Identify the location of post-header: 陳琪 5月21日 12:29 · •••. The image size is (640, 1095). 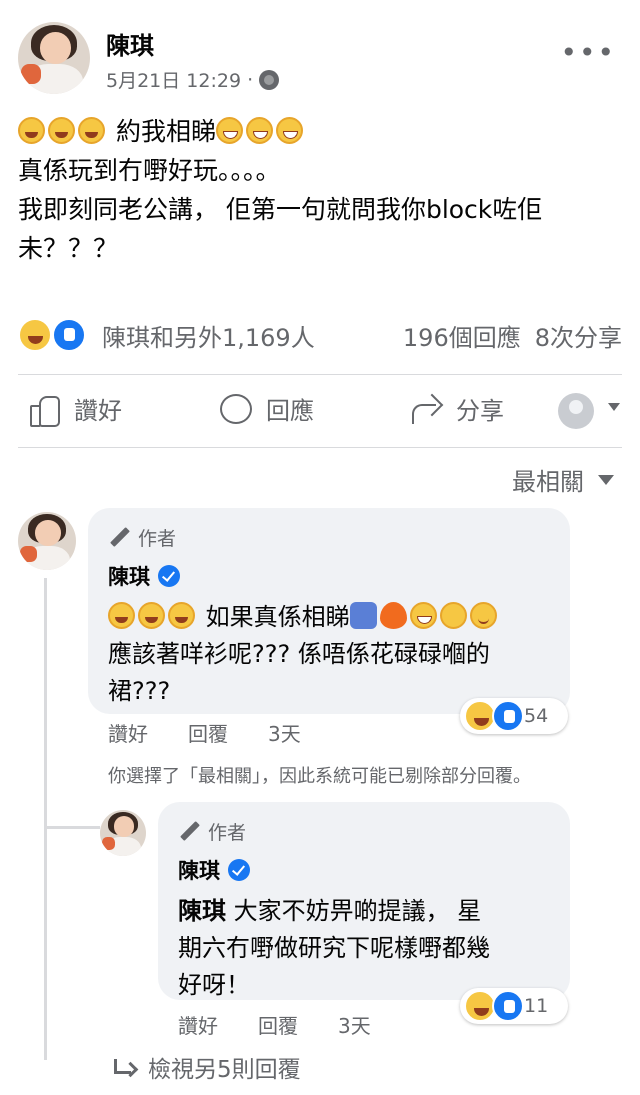
(320, 62).